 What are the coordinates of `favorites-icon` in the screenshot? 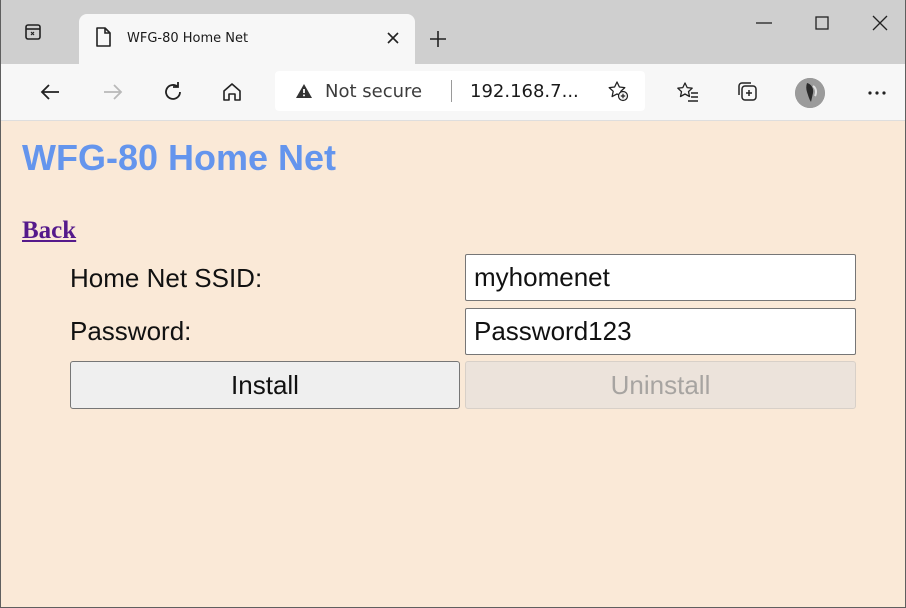 It's located at (688, 92).